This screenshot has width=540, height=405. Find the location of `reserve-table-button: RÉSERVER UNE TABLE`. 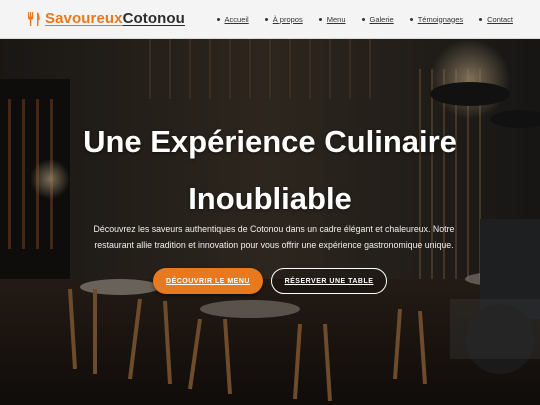

reserve-table-button: RÉSERVER UNE TABLE is located at coordinates (329, 281).